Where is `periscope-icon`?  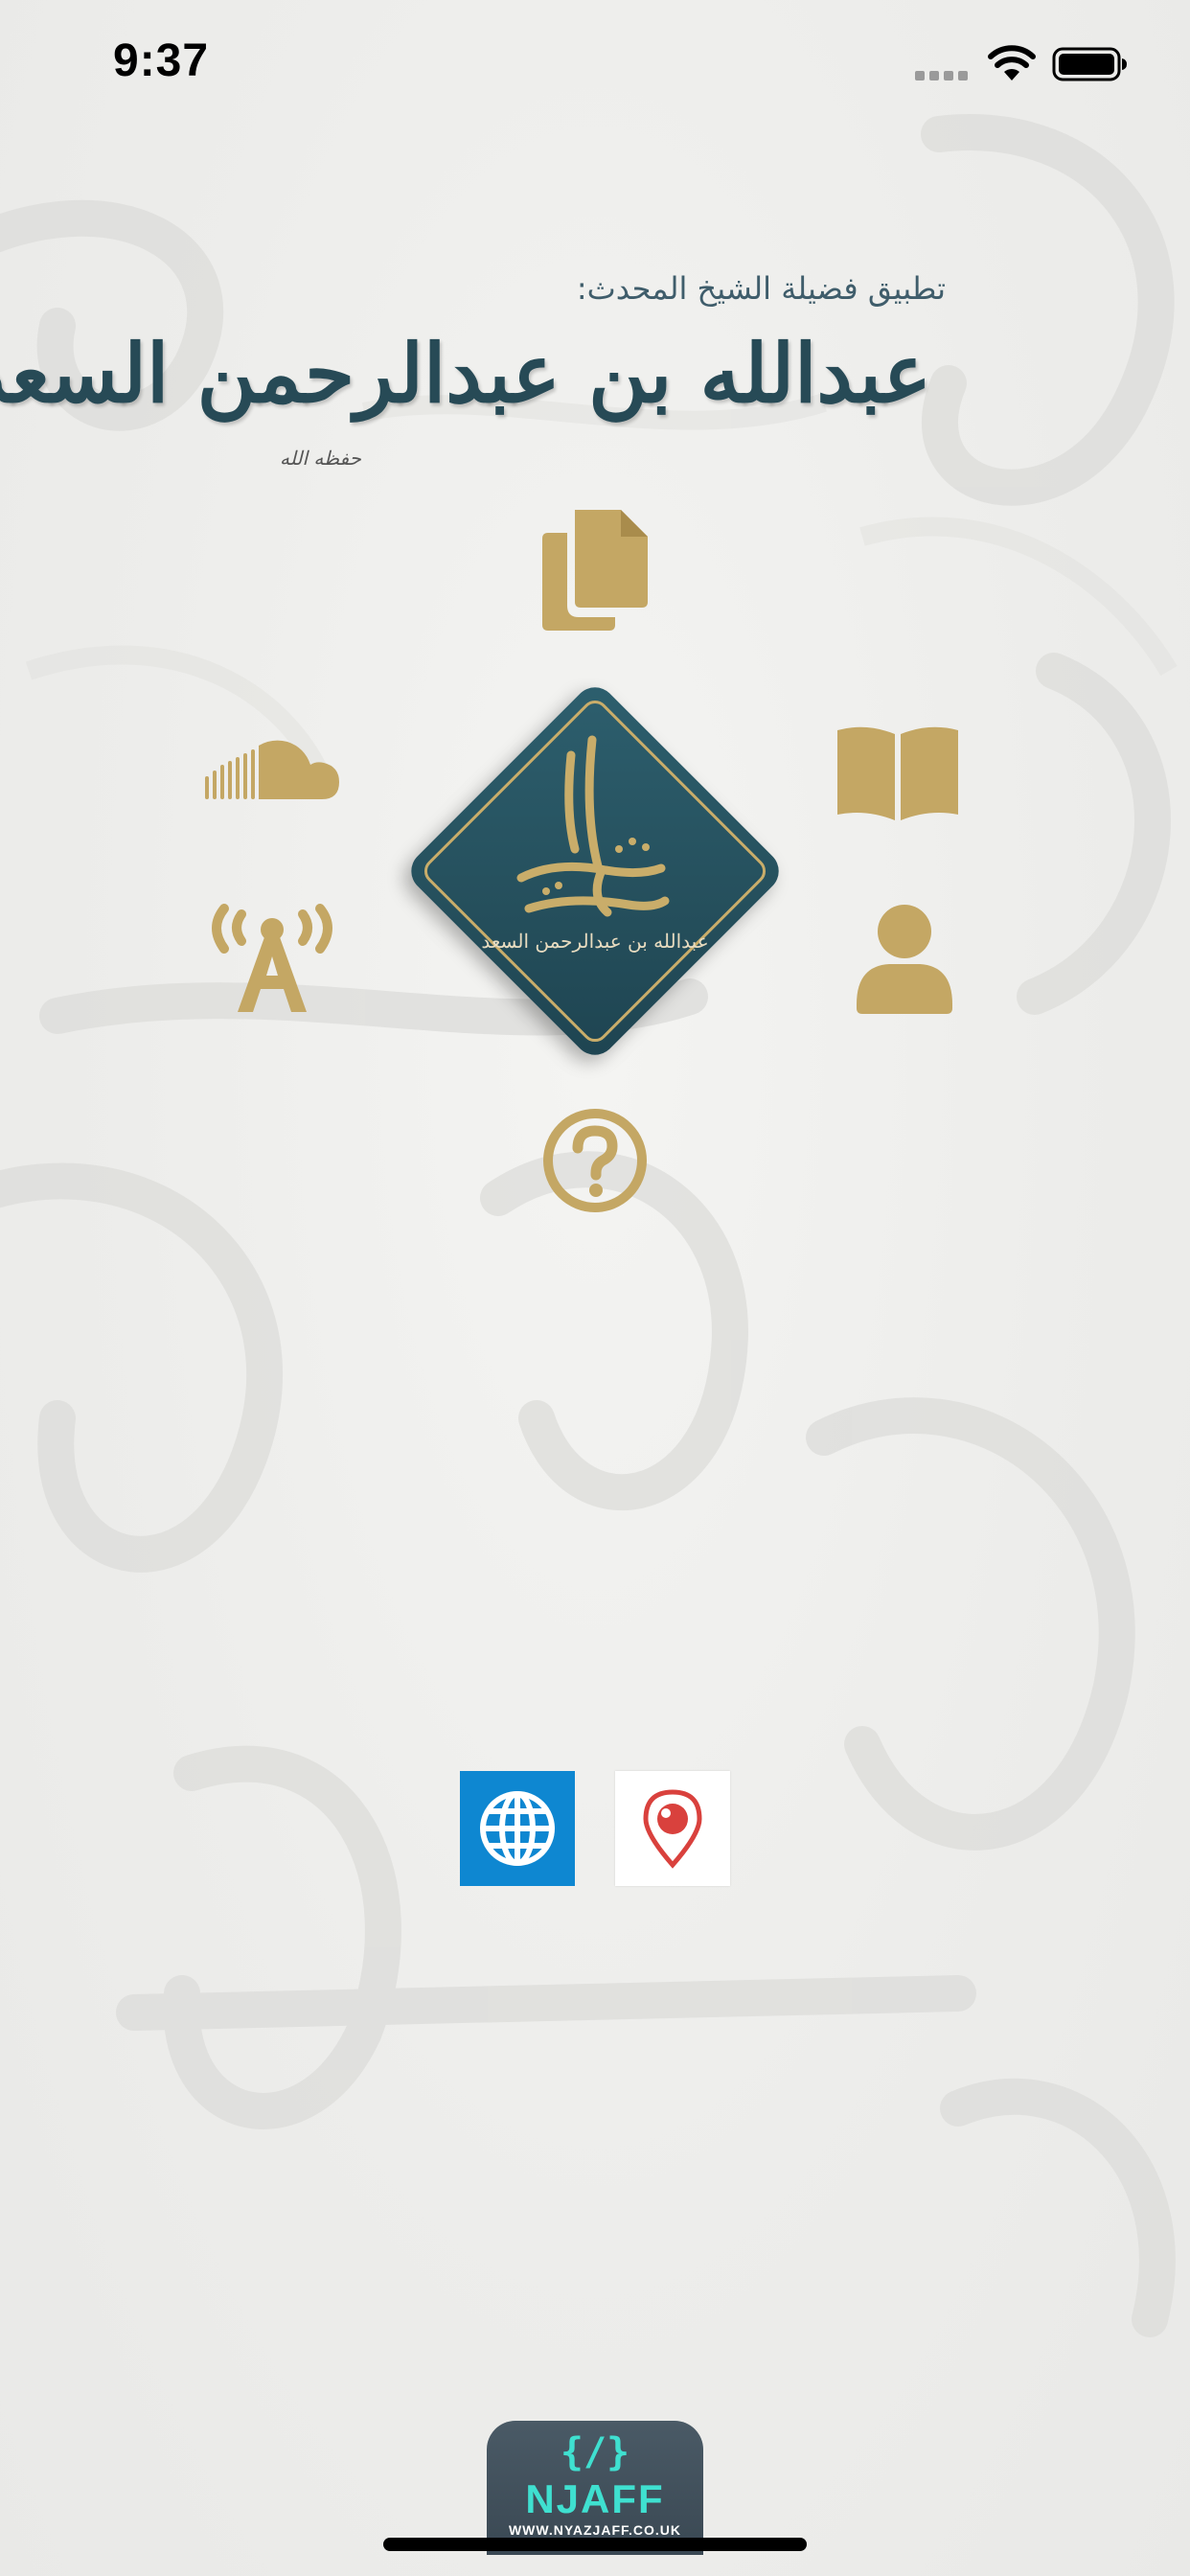 periscope-icon is located at coordinates (672, 1829).